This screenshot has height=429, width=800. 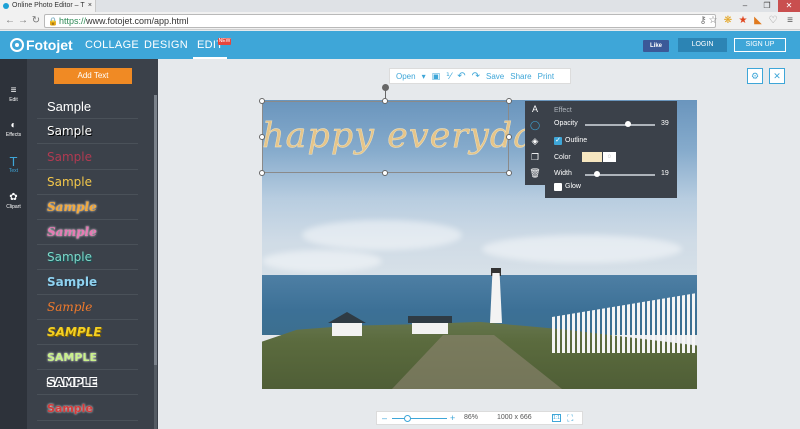 I want to click on fb-like-label: Like, so click(x=655, y=46).